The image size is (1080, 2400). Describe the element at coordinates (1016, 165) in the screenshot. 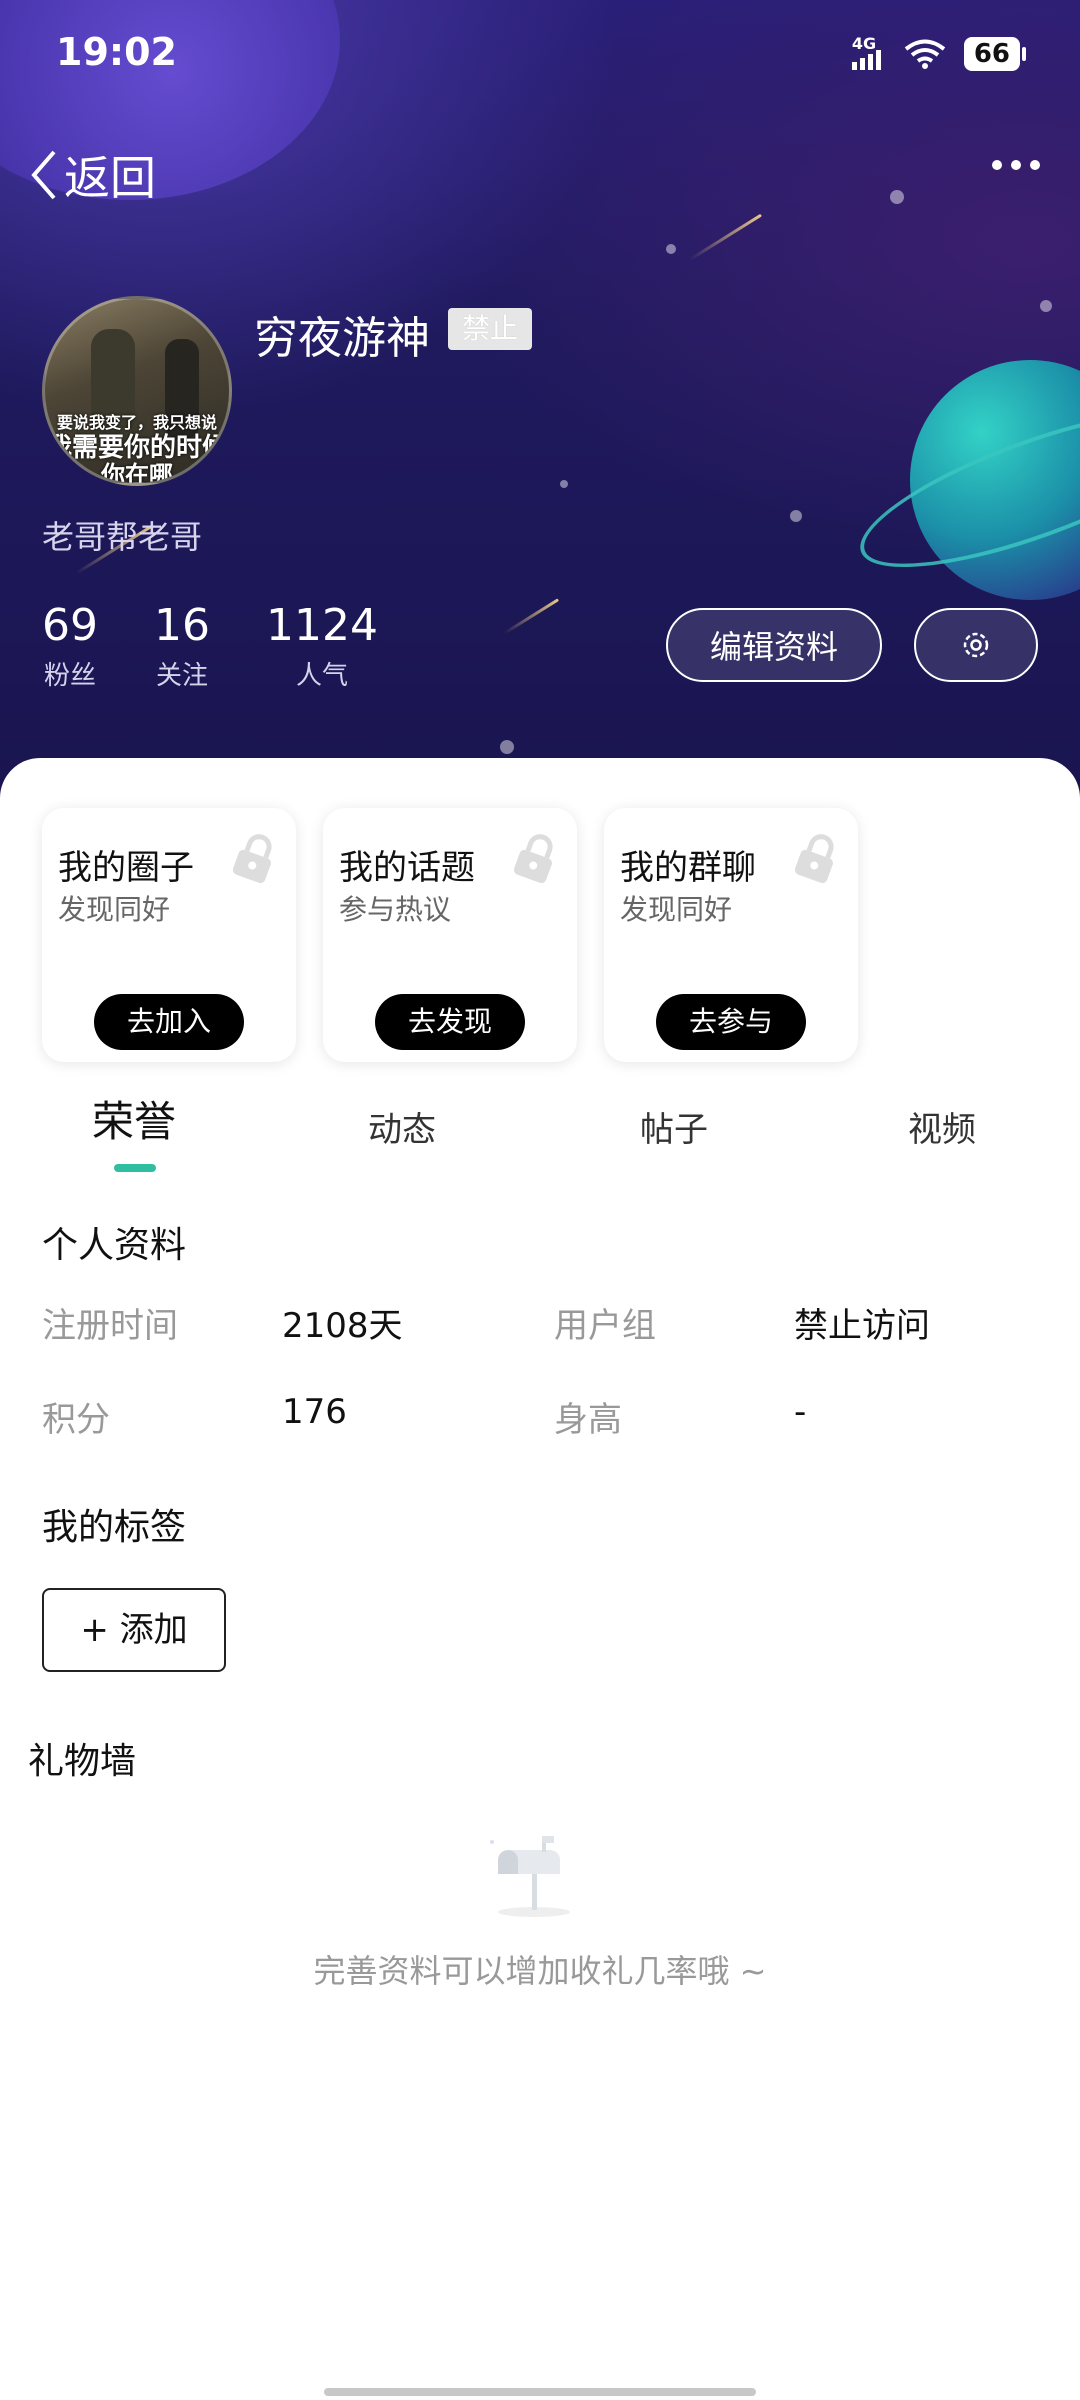

I see `more-options-icon` at that location.